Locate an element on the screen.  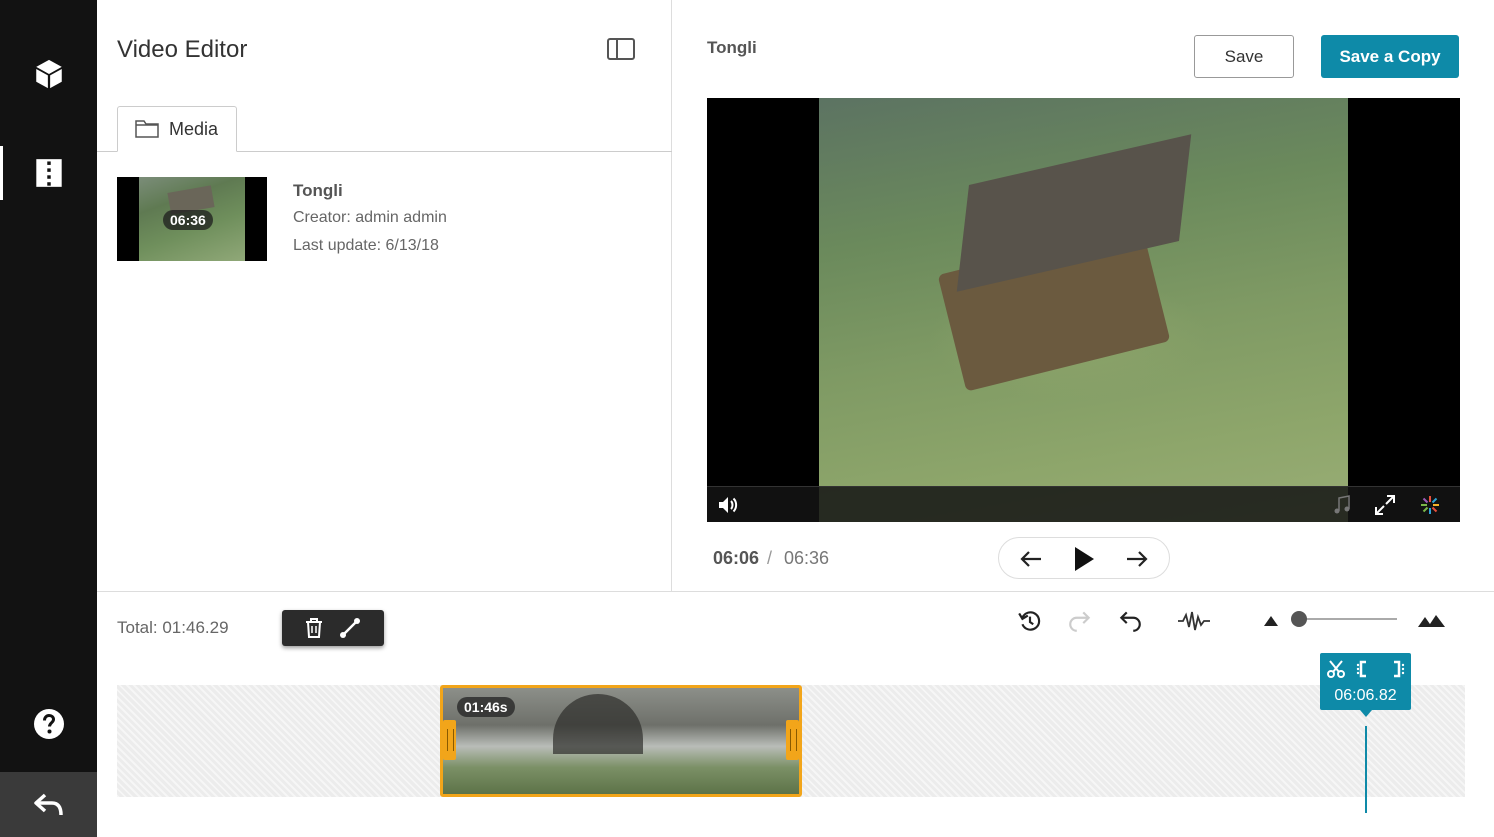
back-icon is located at coordinates (48, 804).